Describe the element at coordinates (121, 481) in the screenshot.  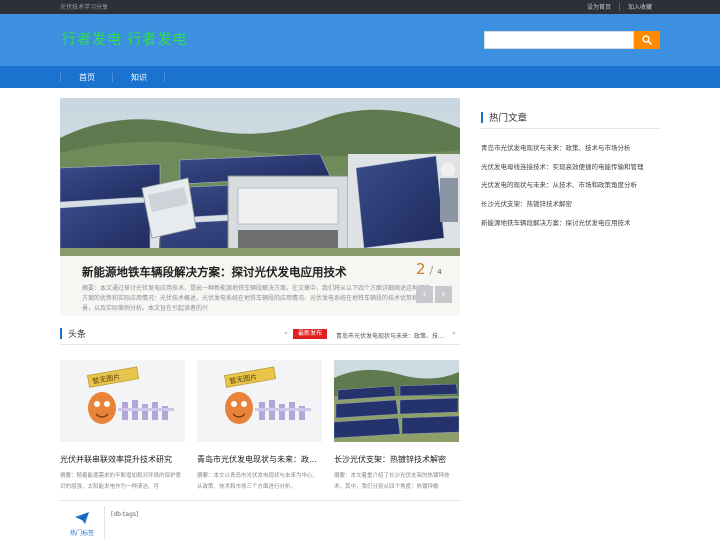
I see `article-summary: 摘要：随着能源需求的不断增加和对环境的保护意识的增强，太阳能发电作为一种清洁、可` at that location.